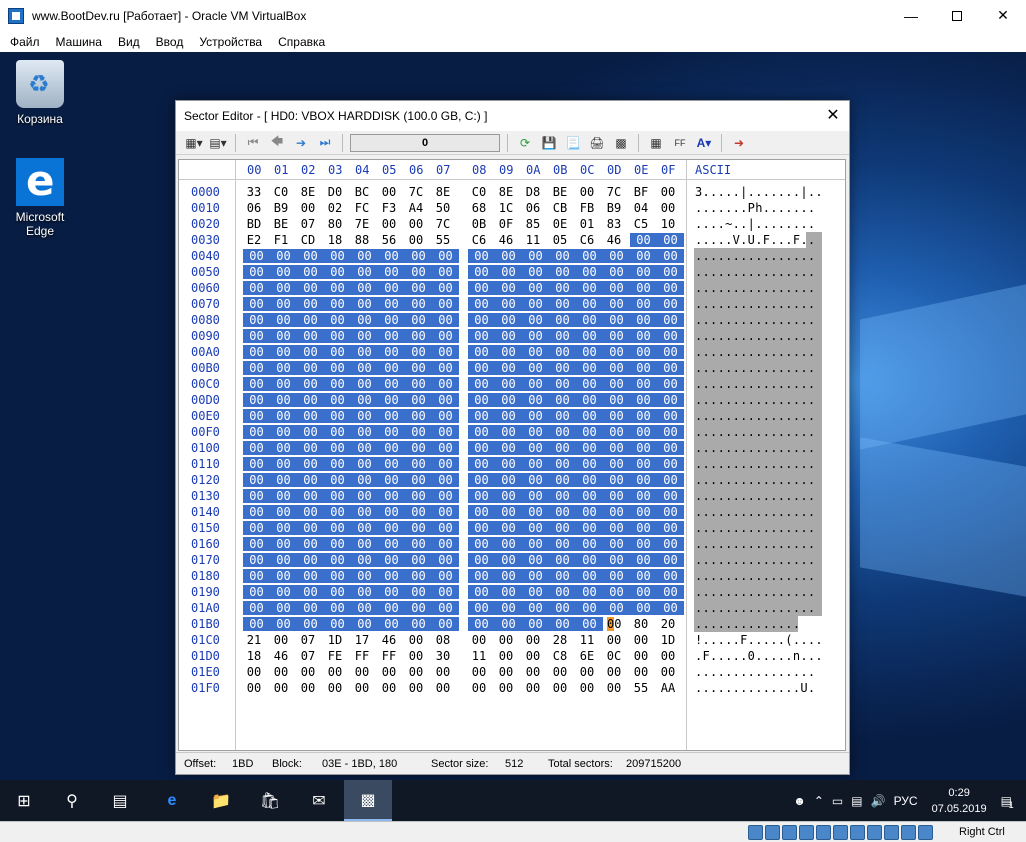 This screenshot has height=842, width=1026. I want to click on hex-byte: E2, so click(254, 240).